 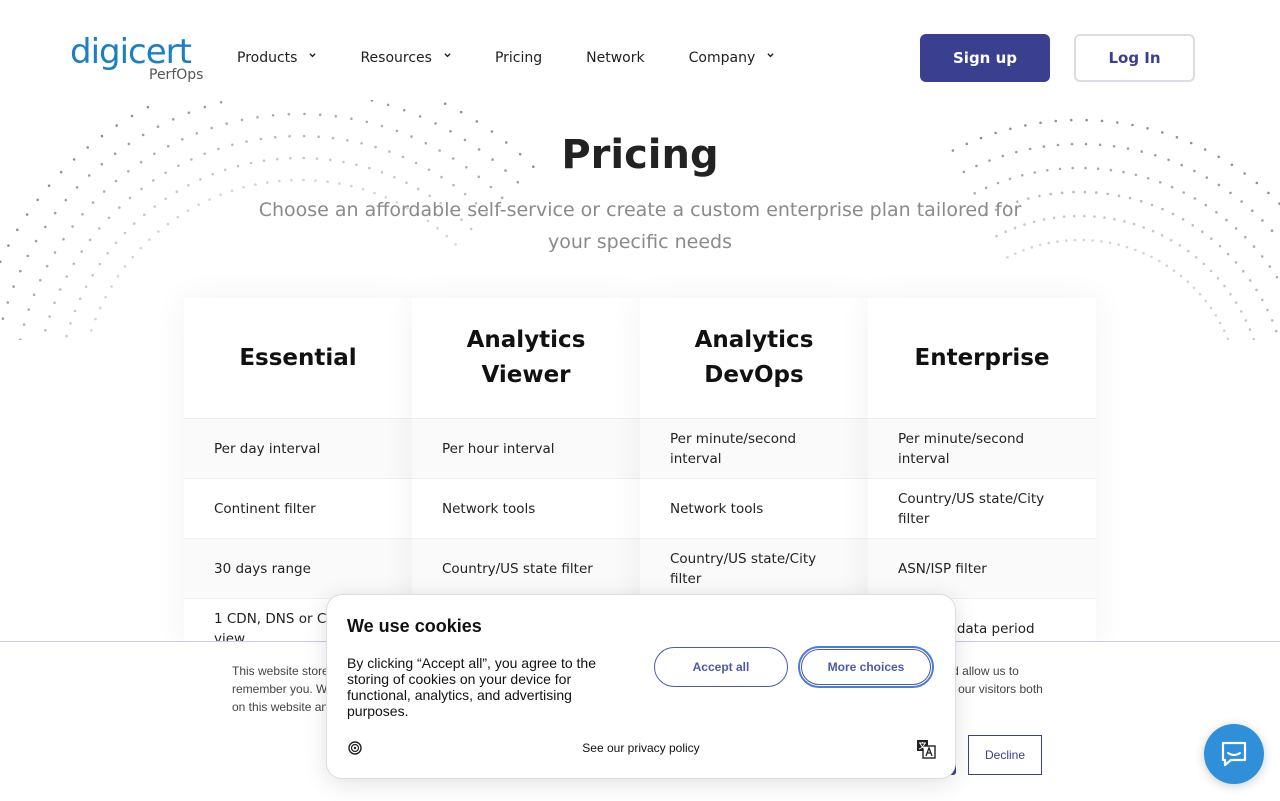 What do you see at coordinates (982, 449) in the screenshot?
I see `plan-feature: Per minute/second interval` at bounding box center [982, 449].